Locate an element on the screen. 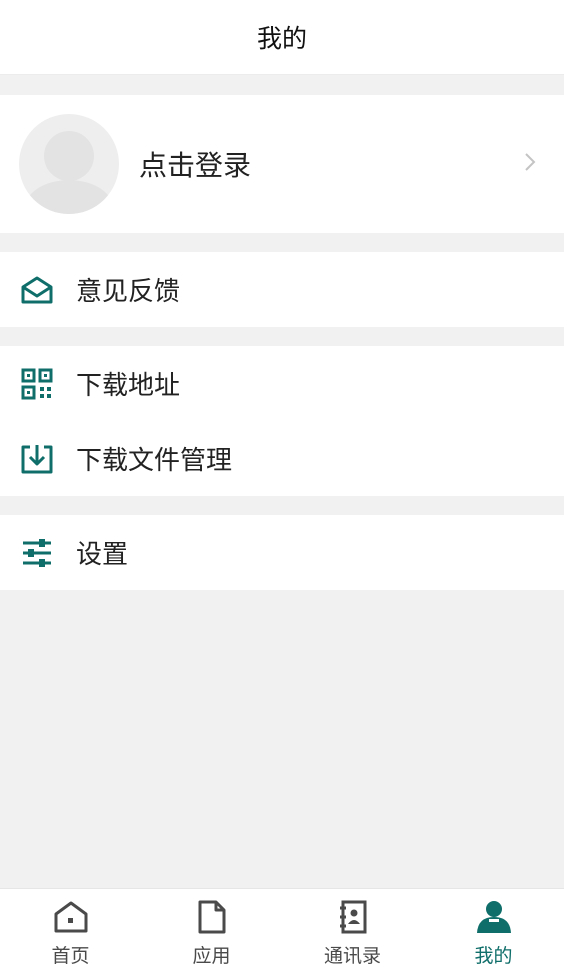  avatar is located at coordinates (69, 164).